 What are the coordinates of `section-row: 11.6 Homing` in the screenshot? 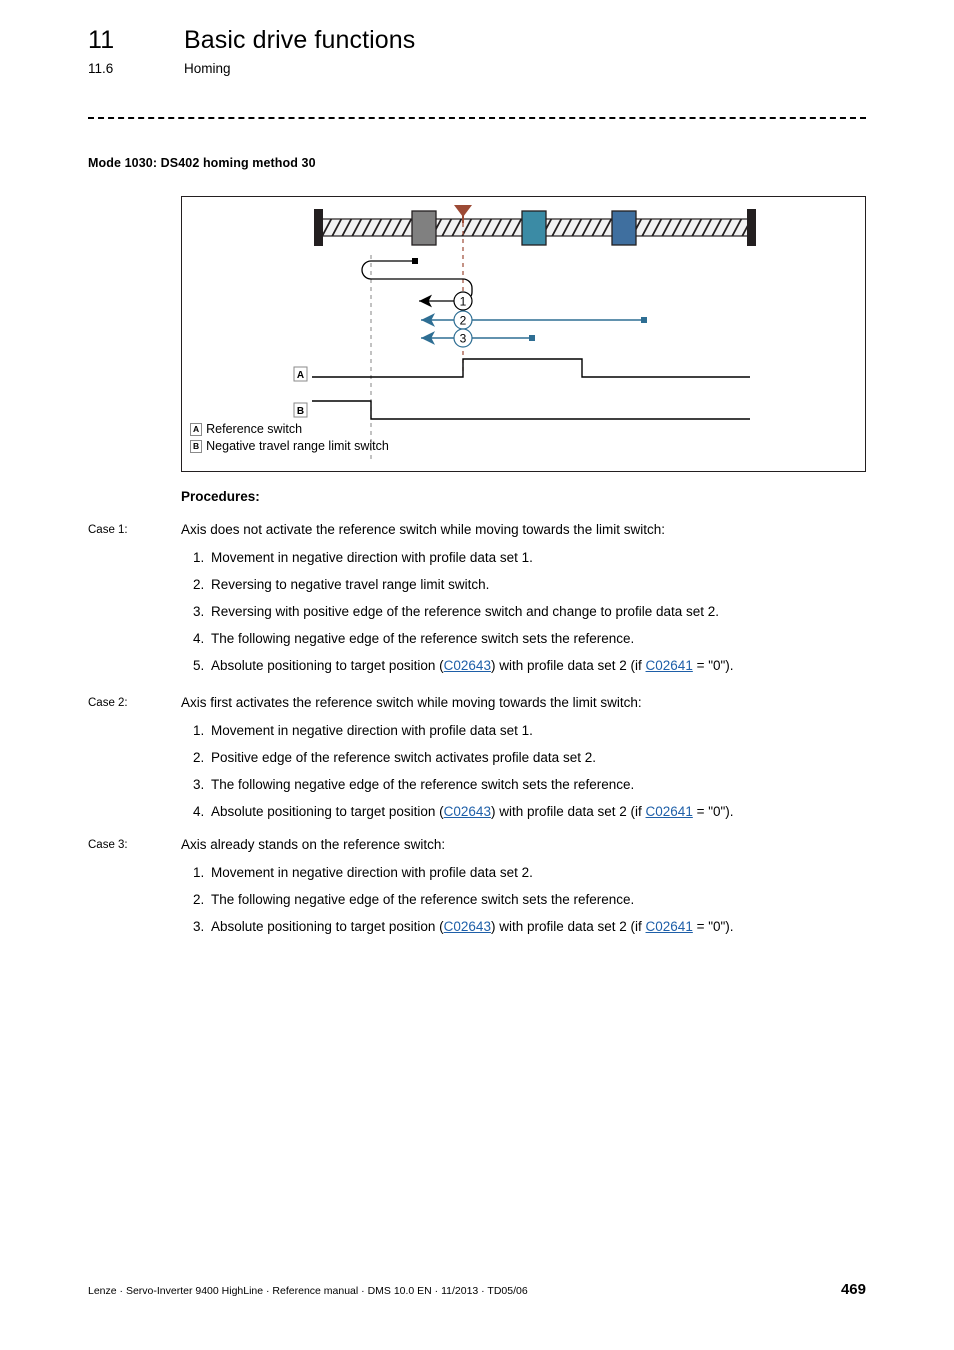 It's located at (478, 68).